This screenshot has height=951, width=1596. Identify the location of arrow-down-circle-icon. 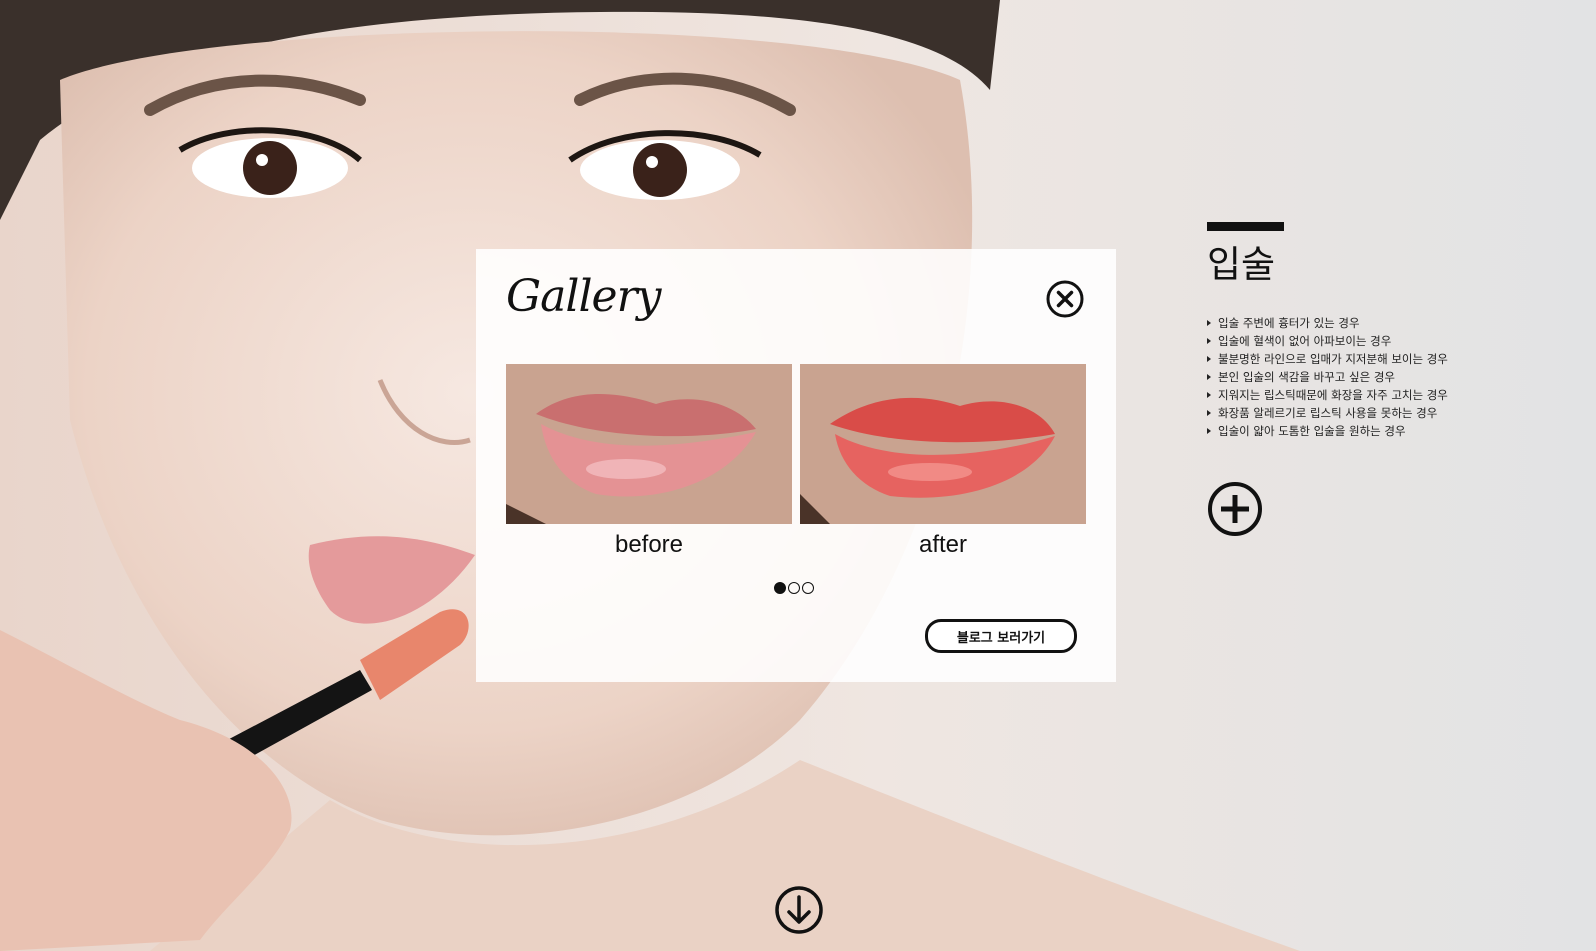
(799, 910).